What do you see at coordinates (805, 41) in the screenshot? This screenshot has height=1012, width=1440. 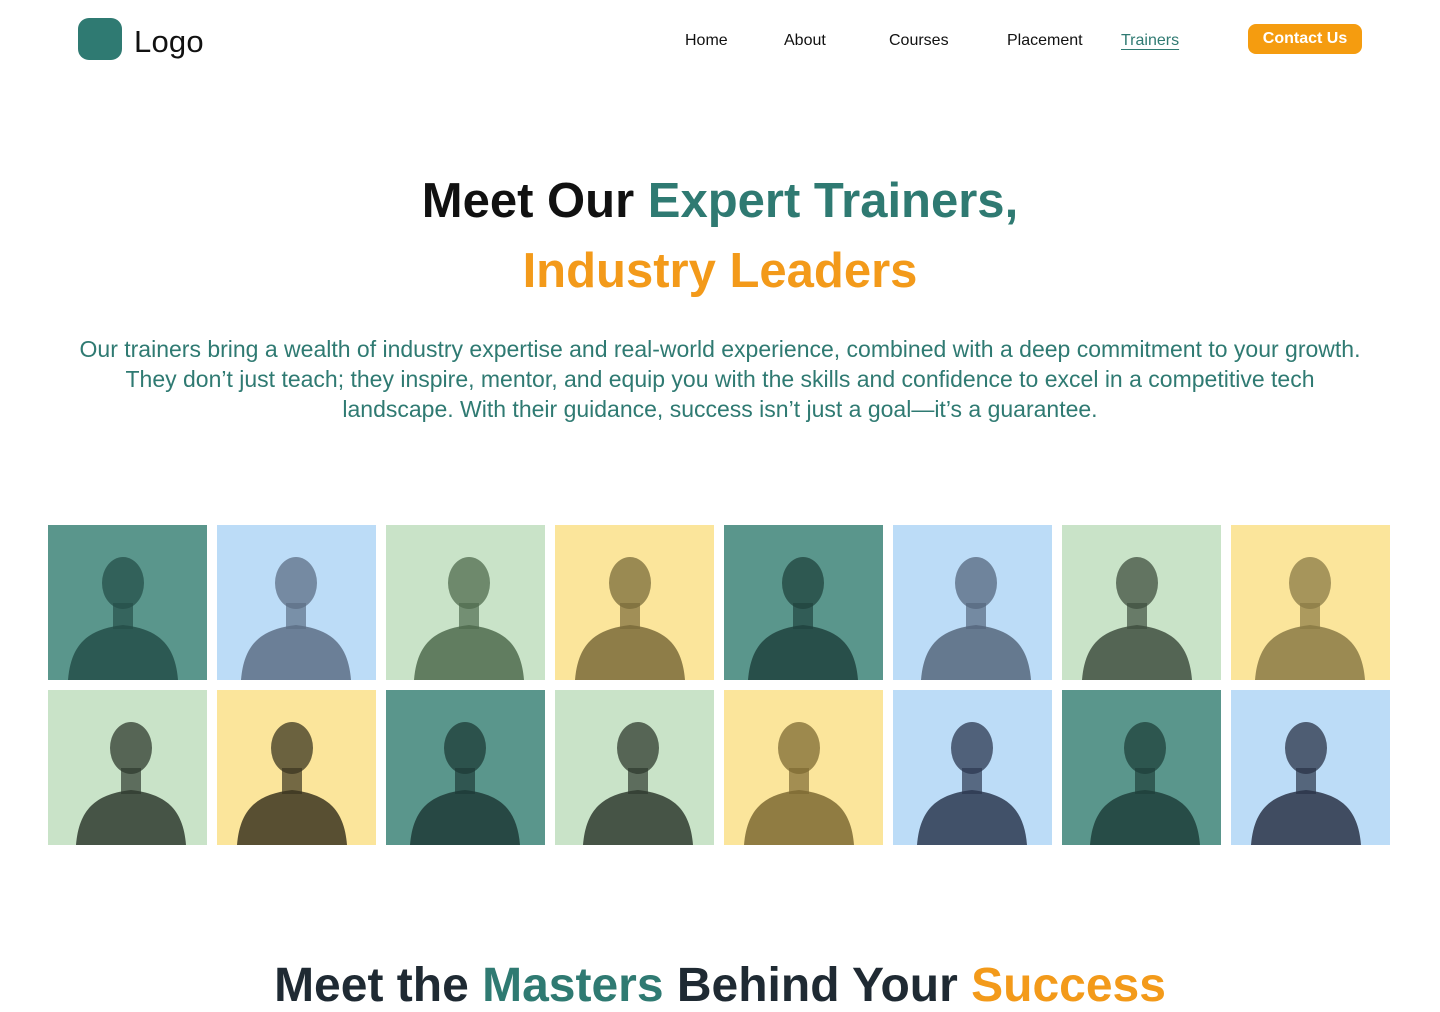 I see `nav-about: About` at bounding box center [805, 41].